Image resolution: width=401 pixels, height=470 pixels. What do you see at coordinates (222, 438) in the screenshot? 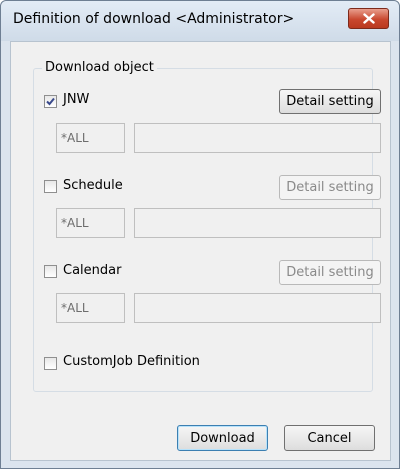
I see `download-button: Download` at bounding box center [222, 438].